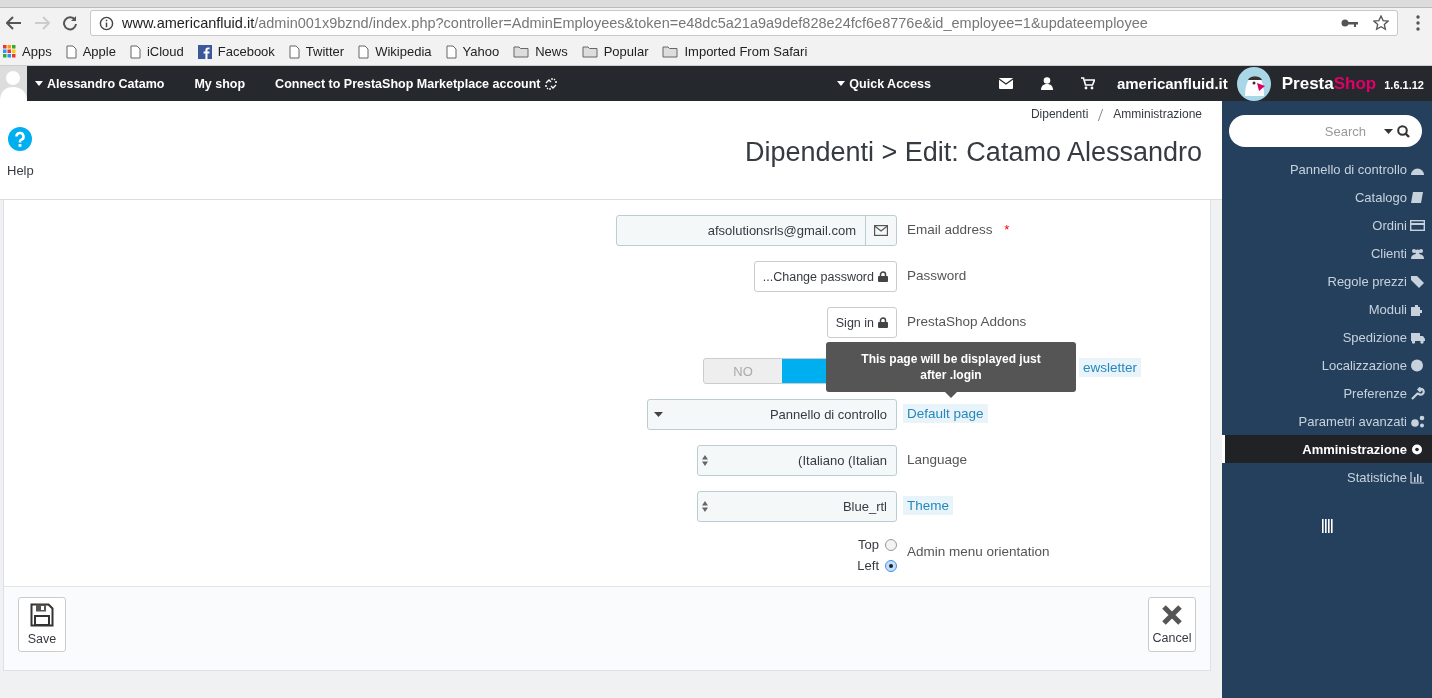  What do you see at coordinates (27, 51) in the screenshot?
I see `bookmark-link: Apps` at bounding box center [27, 51].